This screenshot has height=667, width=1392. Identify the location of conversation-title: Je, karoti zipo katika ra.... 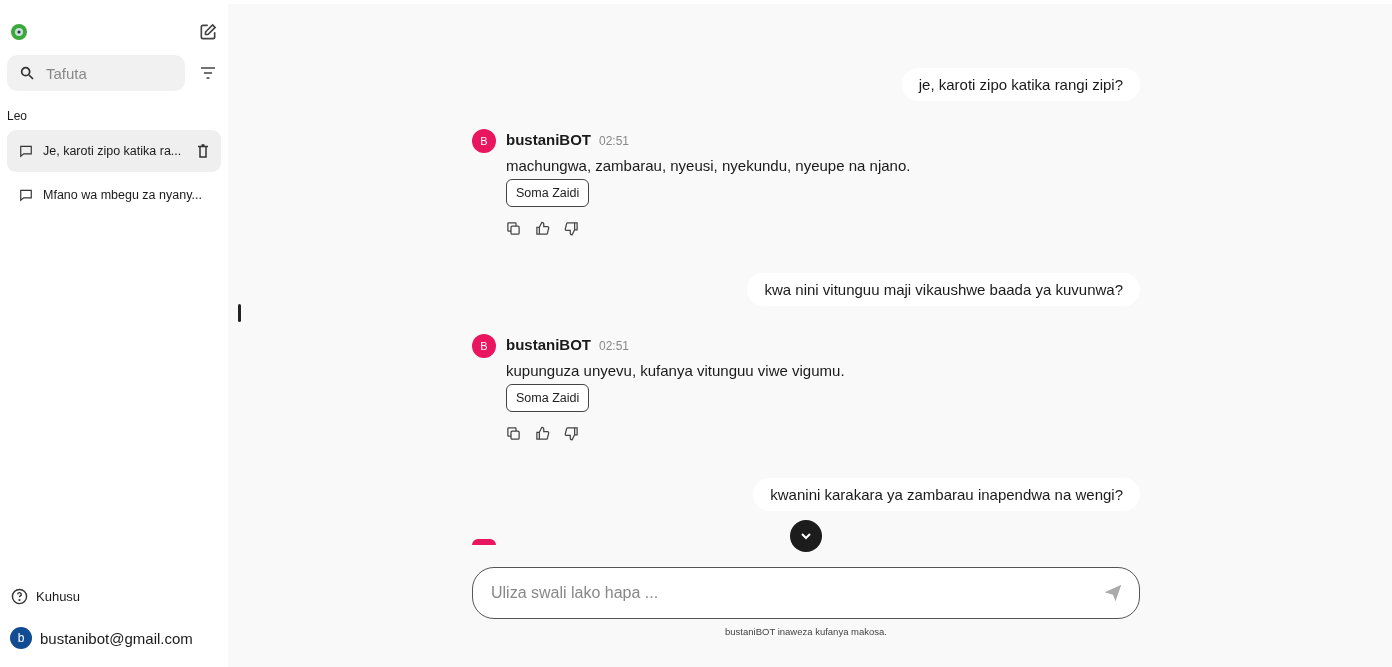
(113, 151).